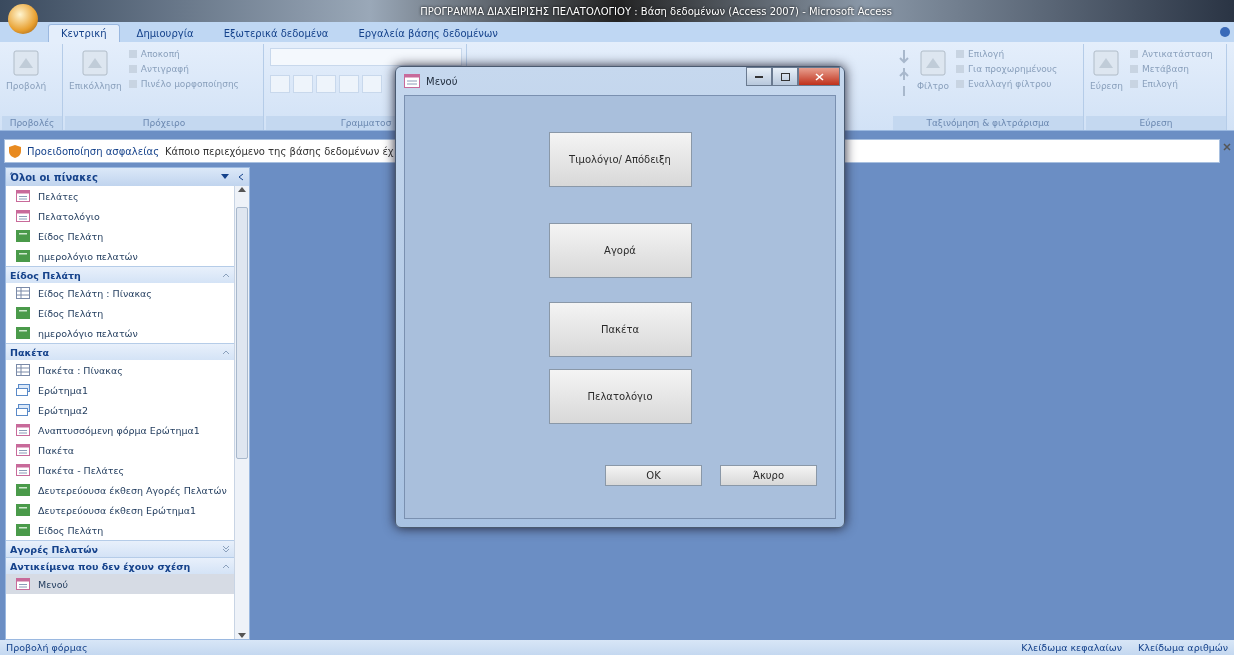 The width and height of the screenshot is (1234, 655). What do you see at coordinates (120, 390) in the screenshot?
I see `nav-item: Ερώτημα1` at bounding box center [120, 390].